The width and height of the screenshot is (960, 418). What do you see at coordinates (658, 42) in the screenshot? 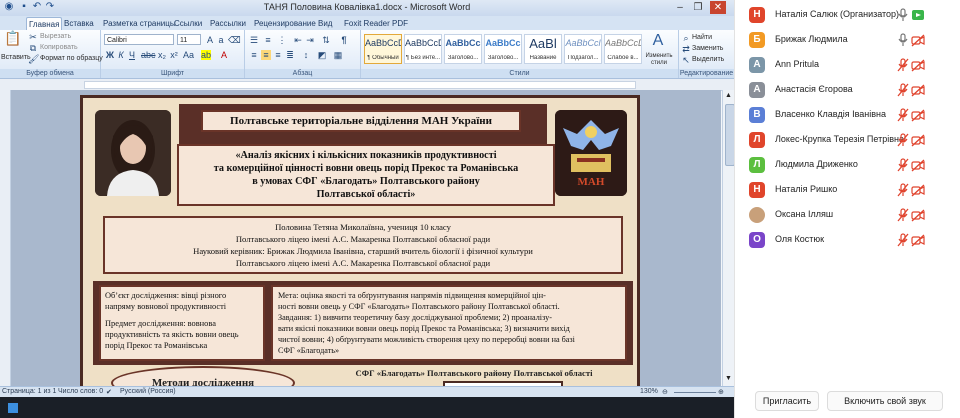
I see `change-styles-icon: A` at bounding box center [658, 42].